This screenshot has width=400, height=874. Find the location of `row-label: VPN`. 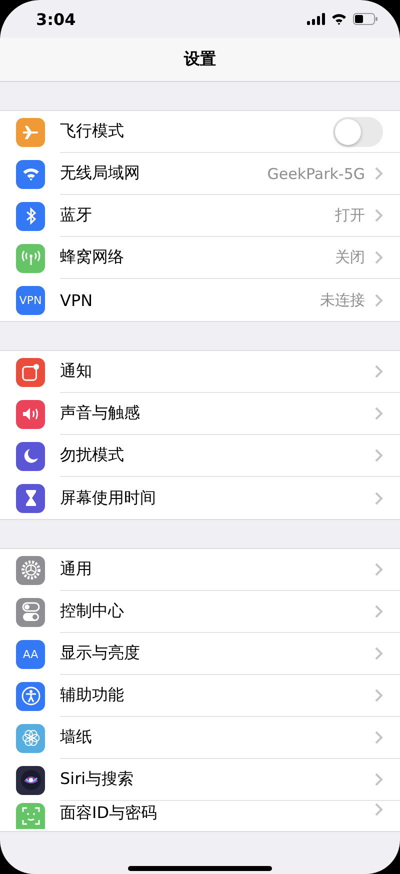

row-label: VPN is located at coordinates (77, 300).